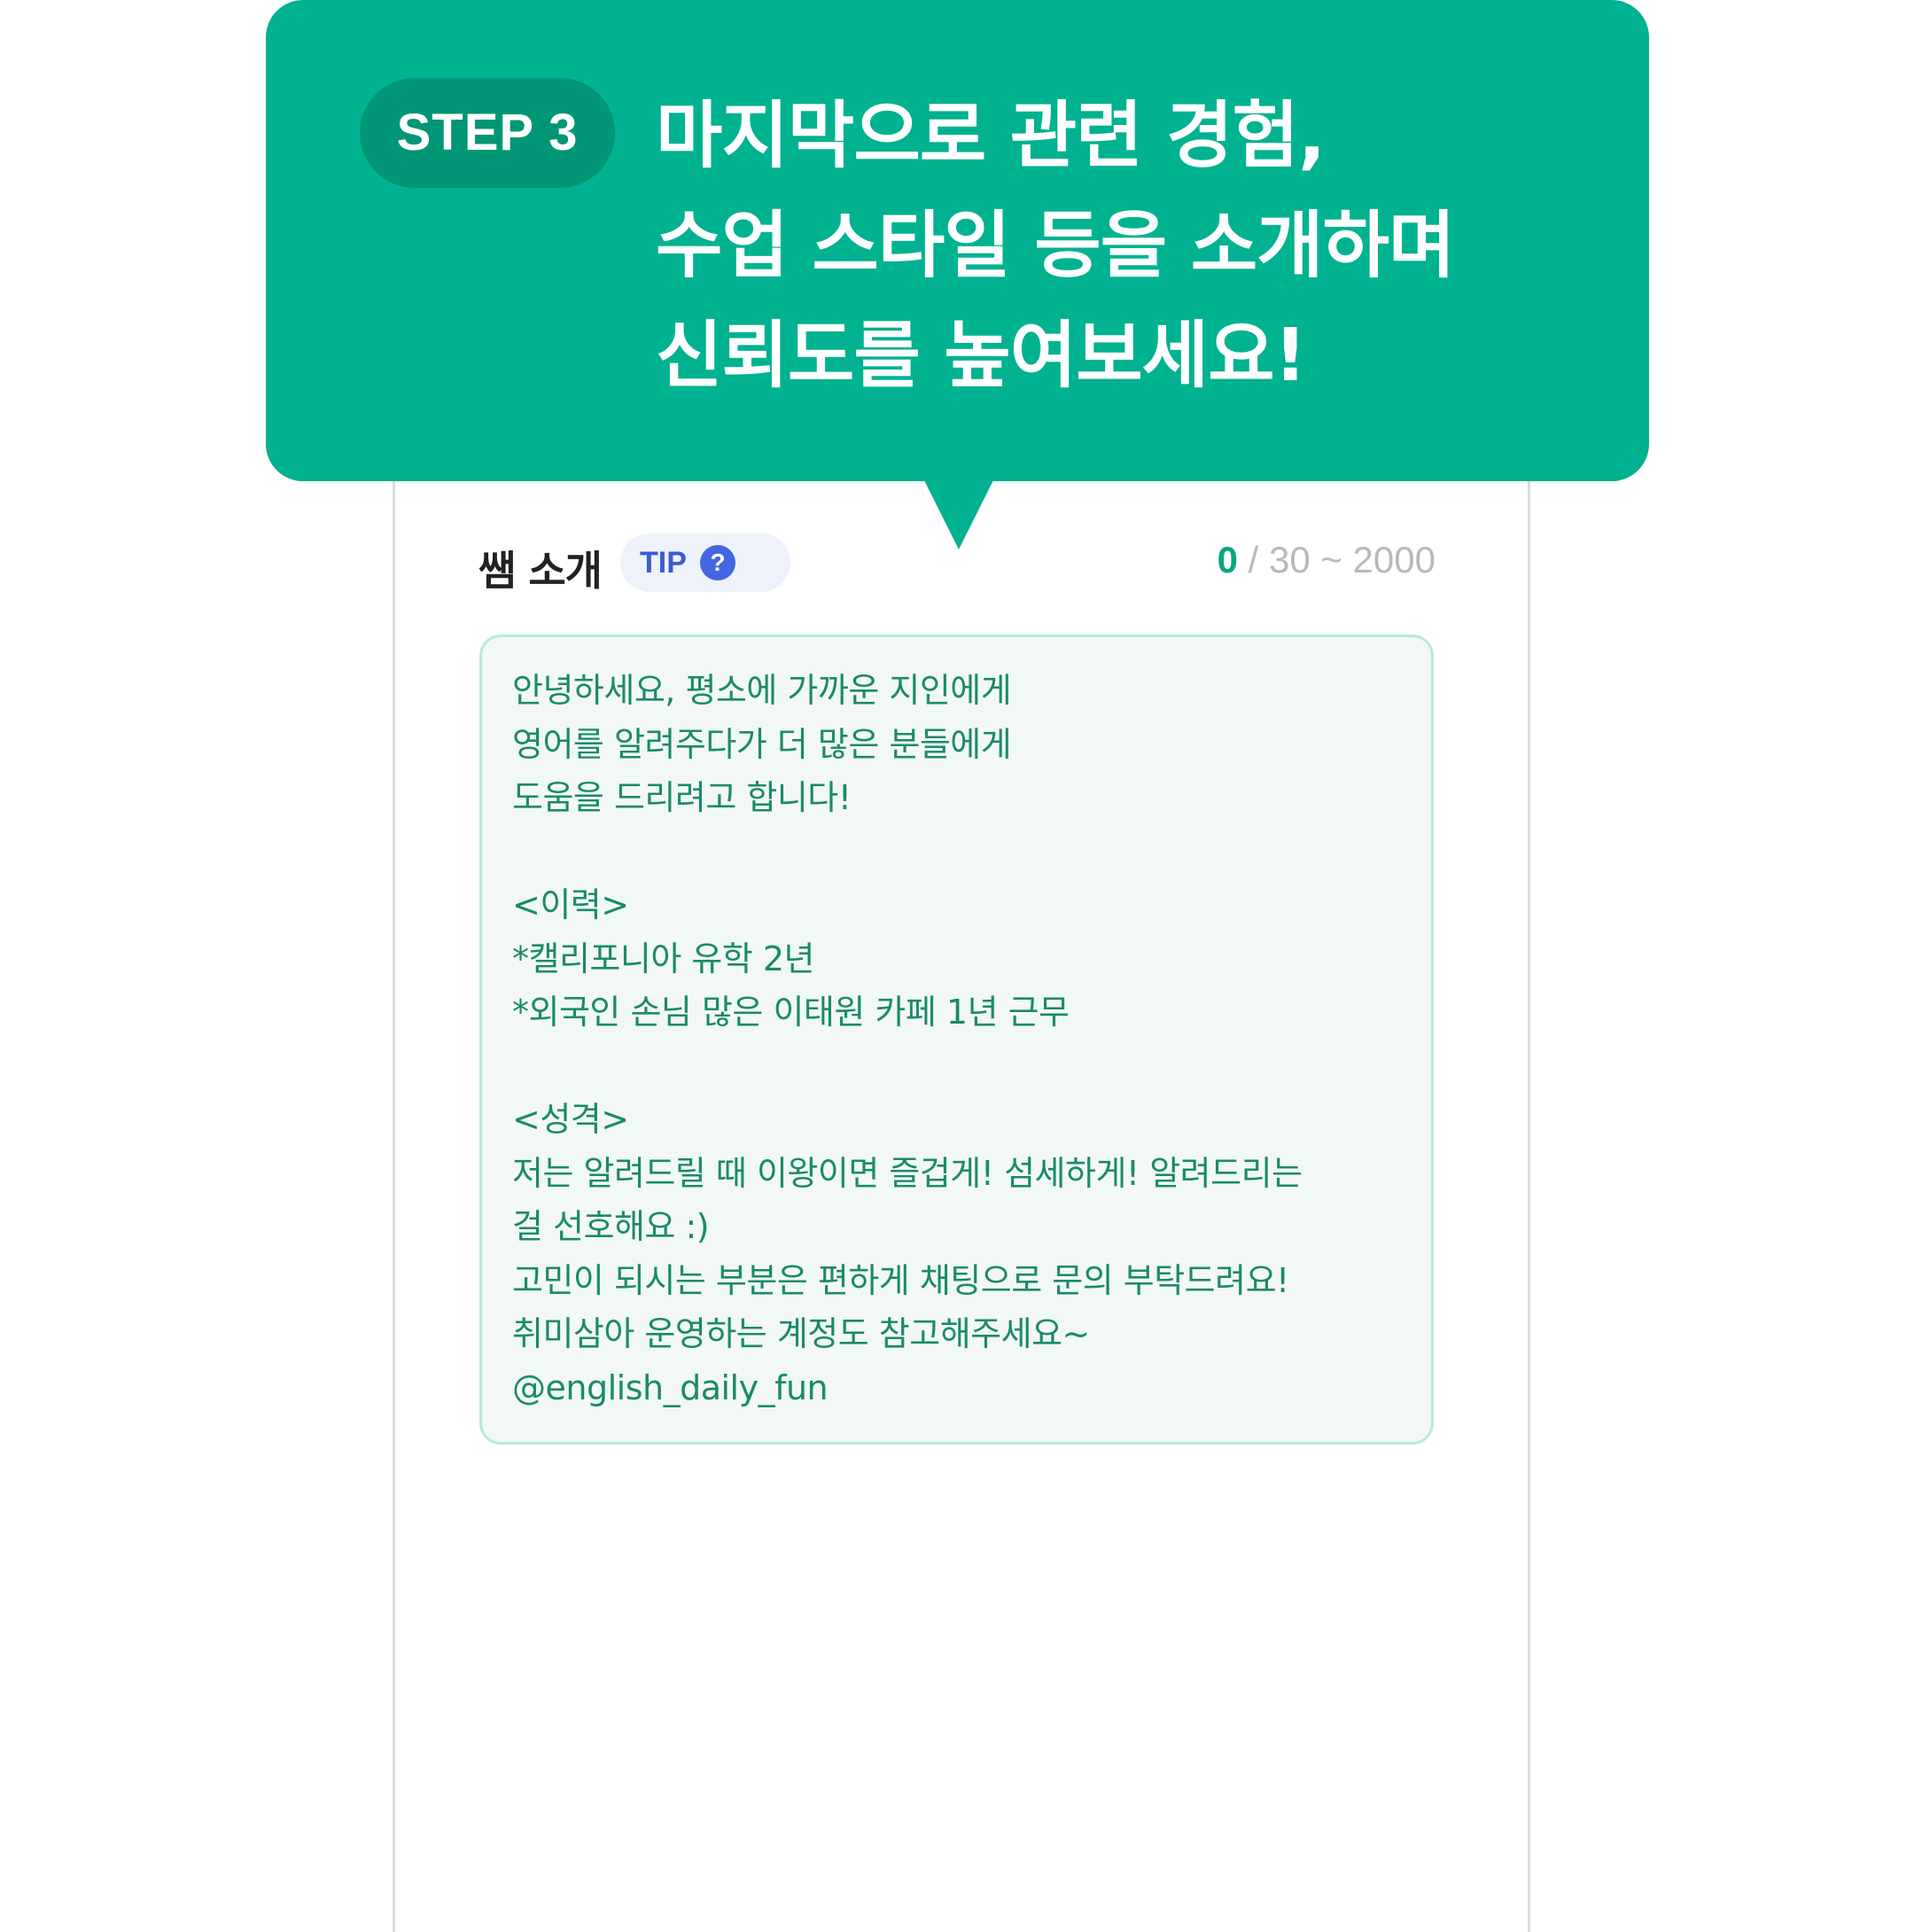  I want to click on text-line: 고민이 되시는 부분은 편하게 채팅으로 문의 부탁드려요!, so click(900, 1280).